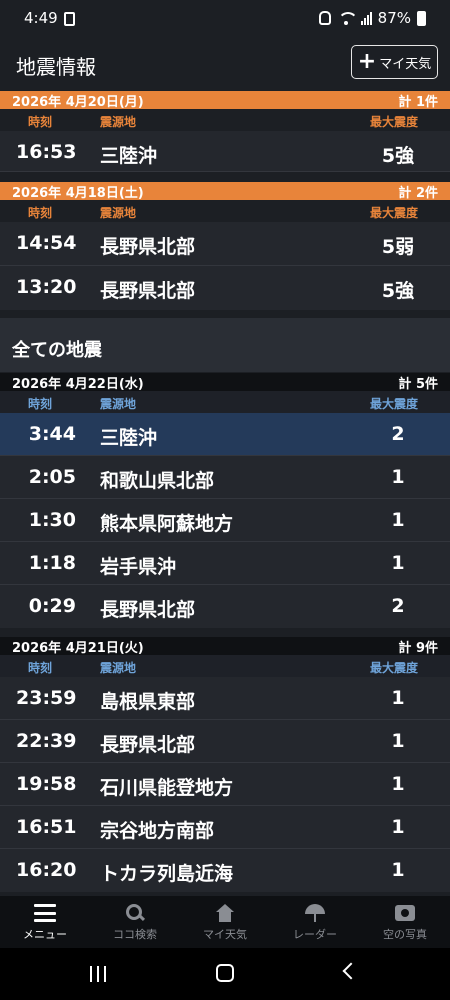  What do you see at coordinates (225, 784) in the screenshot?
I see `earthquake-row: 19:58 石川県能登地方 1` at bounding box center [225, 784].